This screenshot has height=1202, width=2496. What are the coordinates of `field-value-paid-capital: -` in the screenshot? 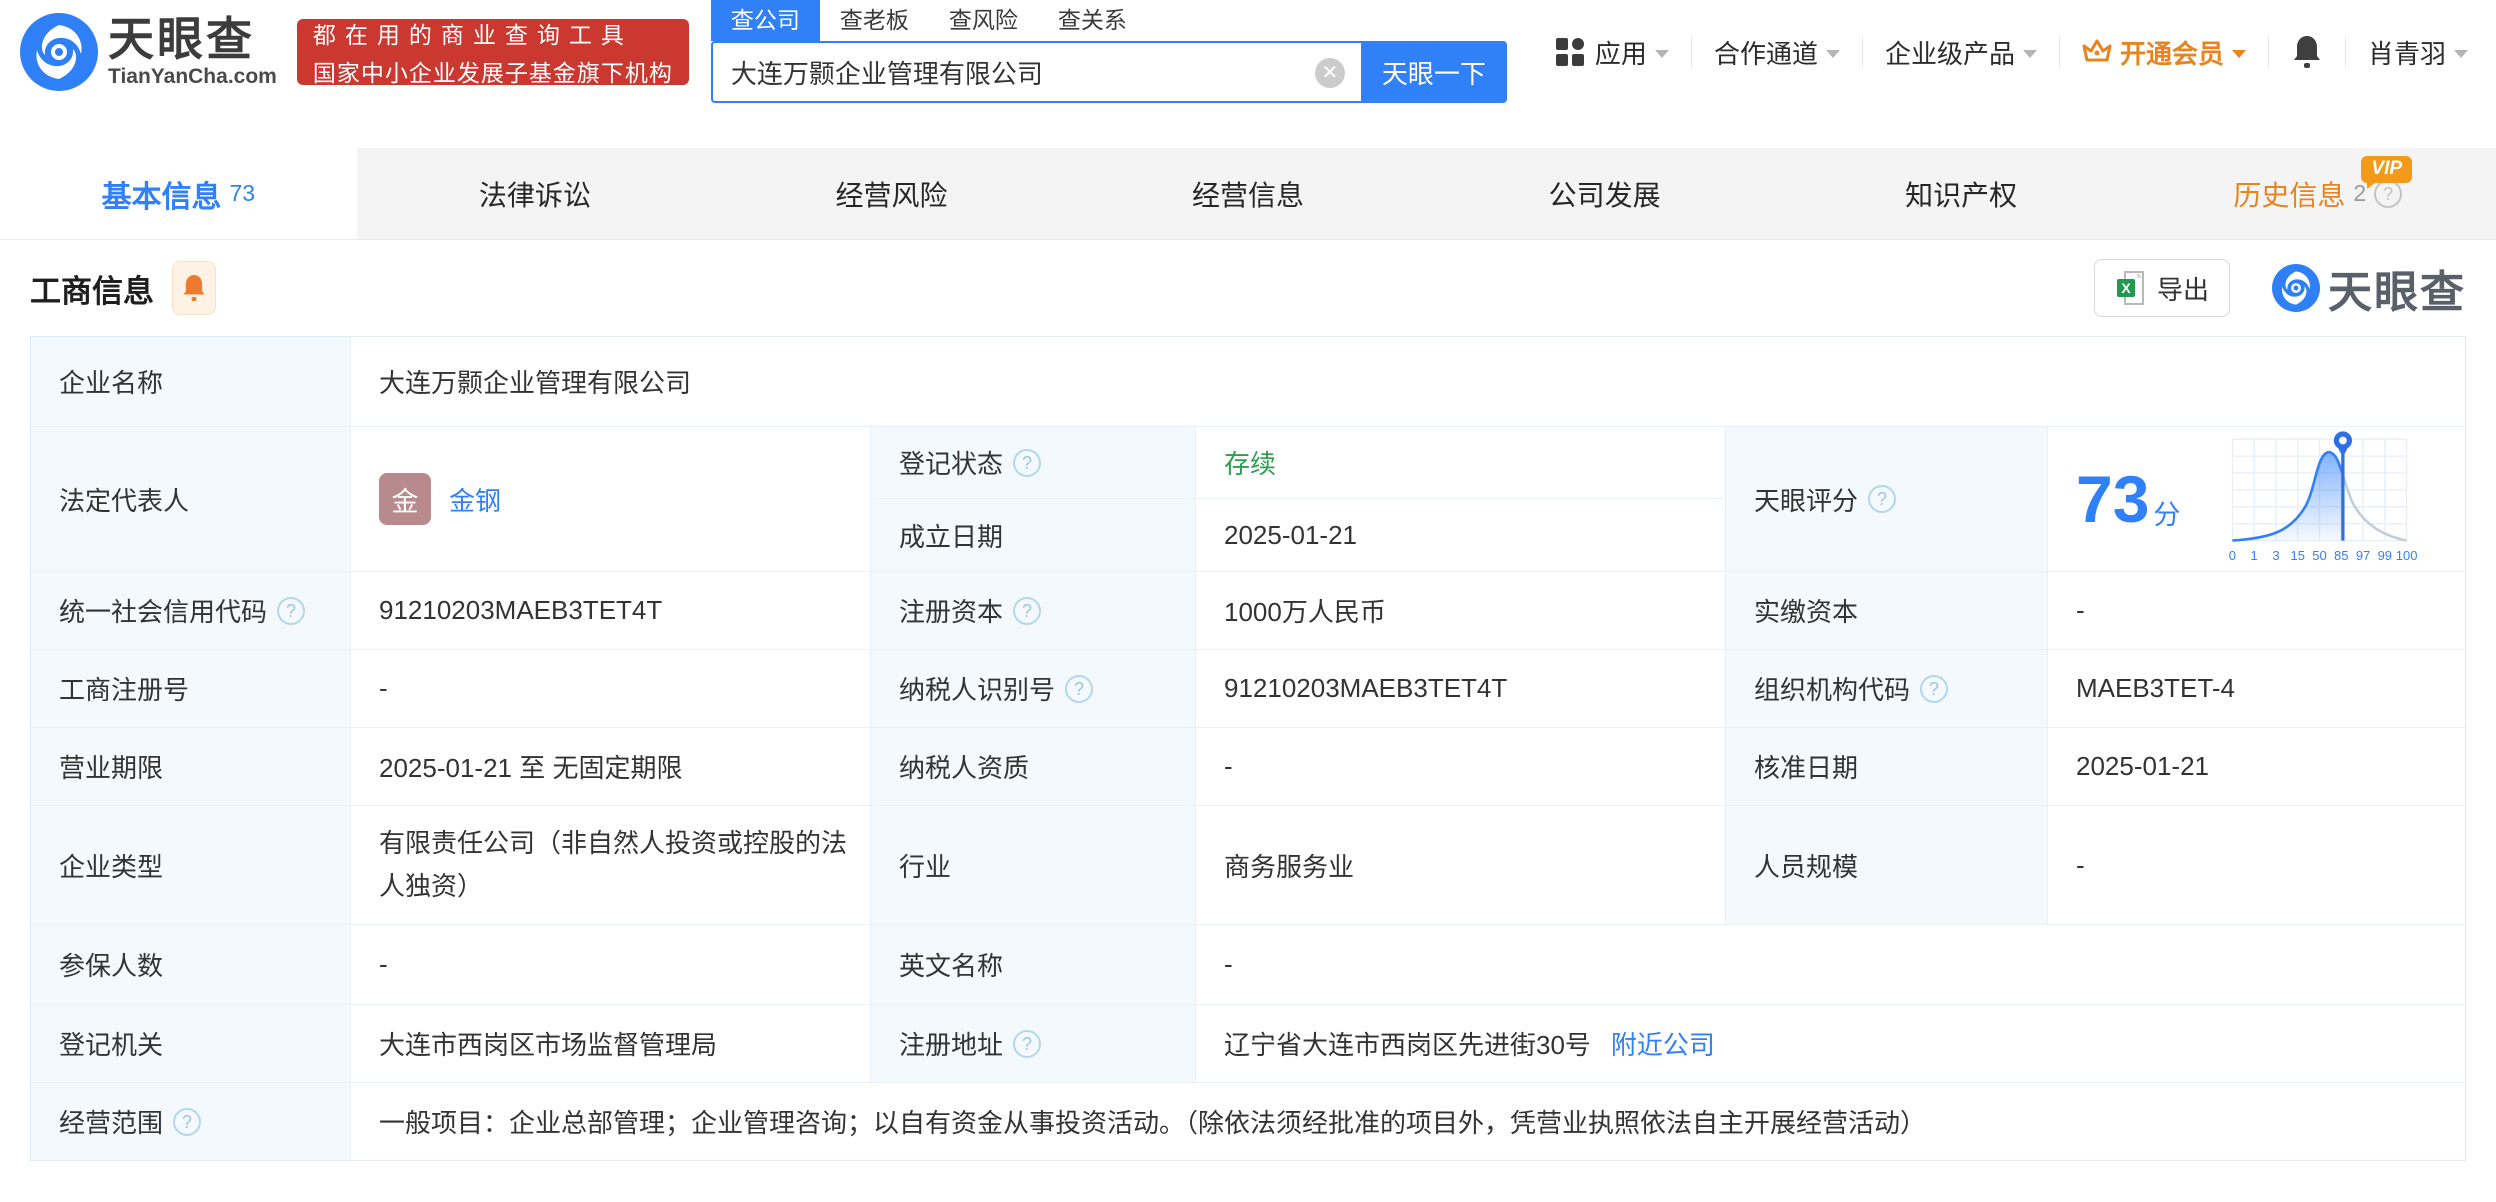 It's located at (2256, 611).